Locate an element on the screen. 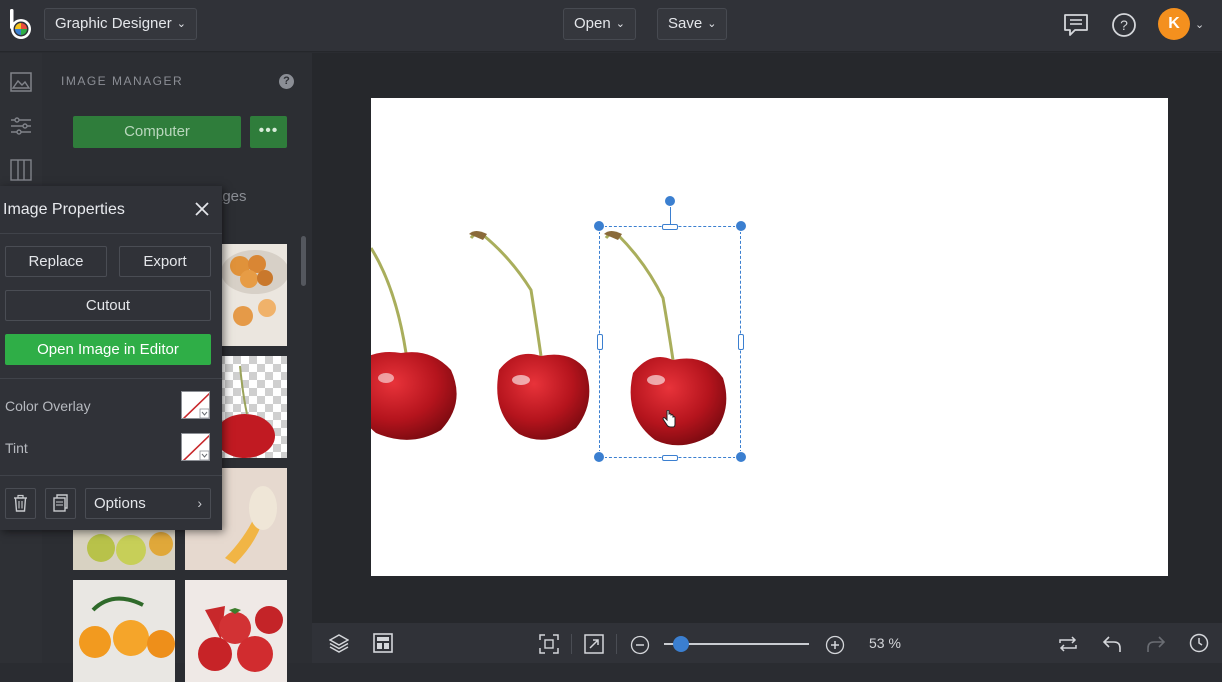 This screenshot has width=1222, height=682. delete-button is located at coordinates (20, 503).